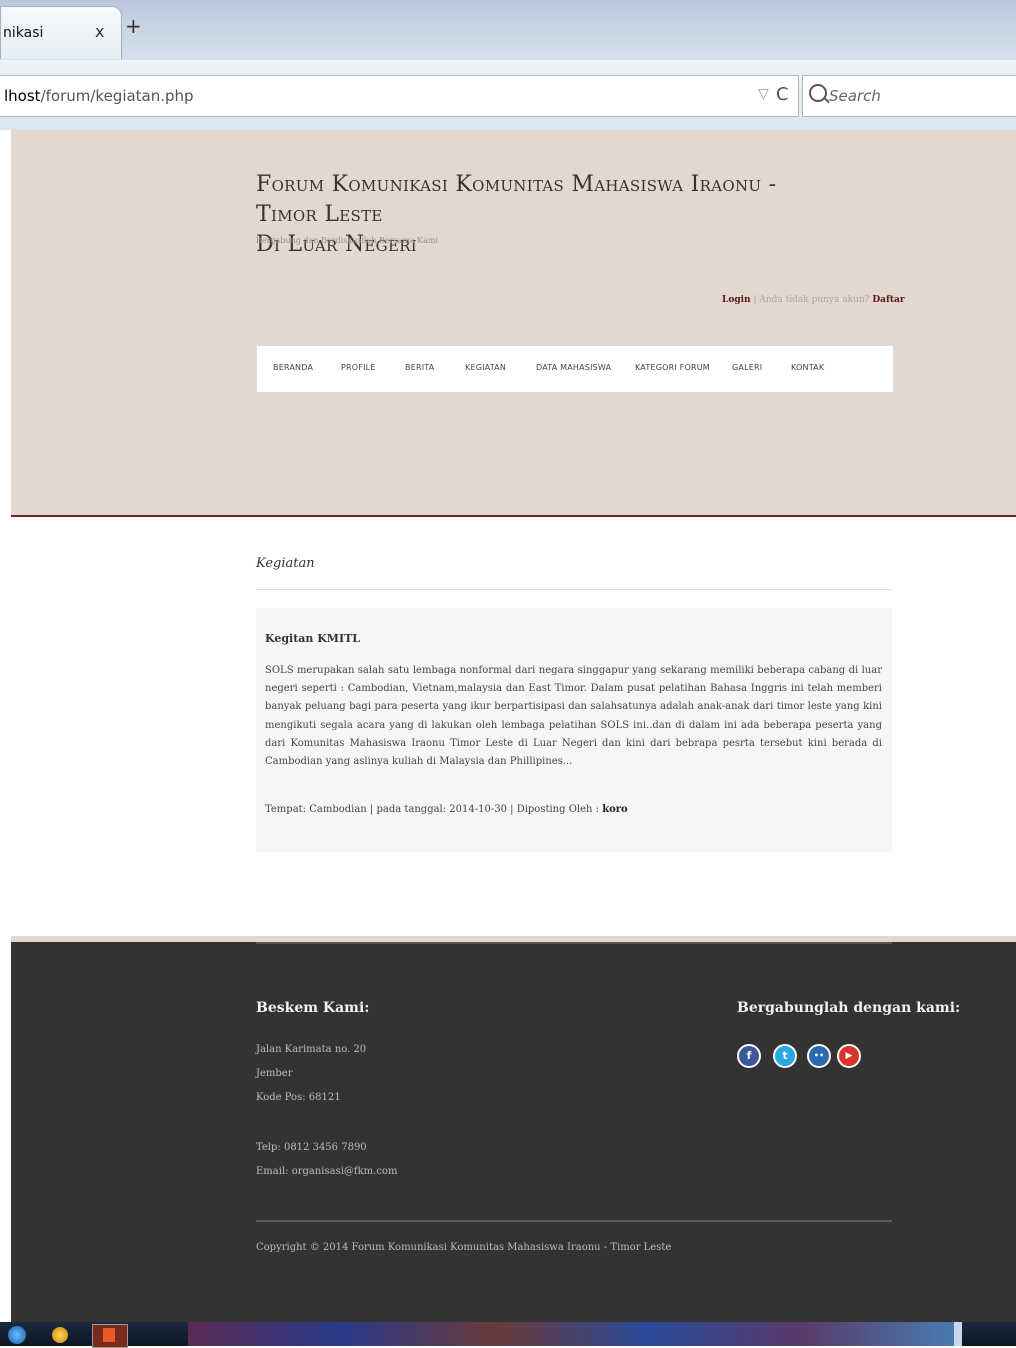  I want to click on site-subtitle: Bergabung dan Berdiskusilah Bersama Kami, so click(347, 240).